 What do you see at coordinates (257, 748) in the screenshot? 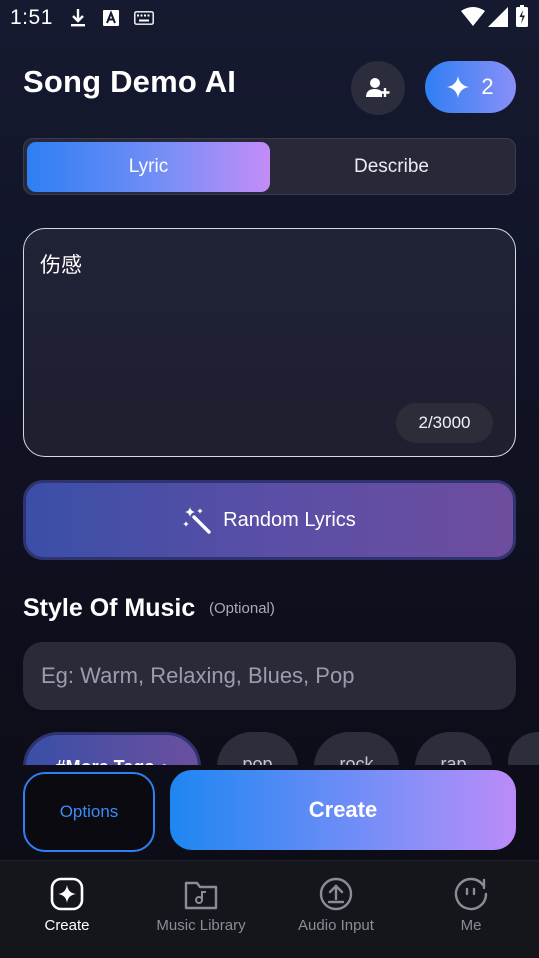
I see `tag-chip: pop` at bounding box center [257, 748].